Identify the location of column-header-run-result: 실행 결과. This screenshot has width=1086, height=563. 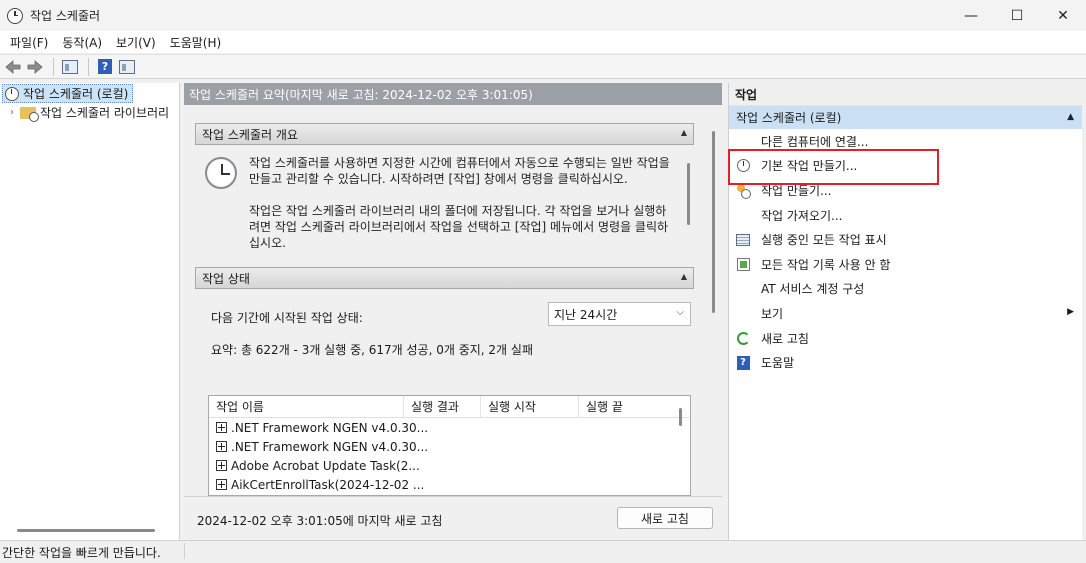
(442, 406).